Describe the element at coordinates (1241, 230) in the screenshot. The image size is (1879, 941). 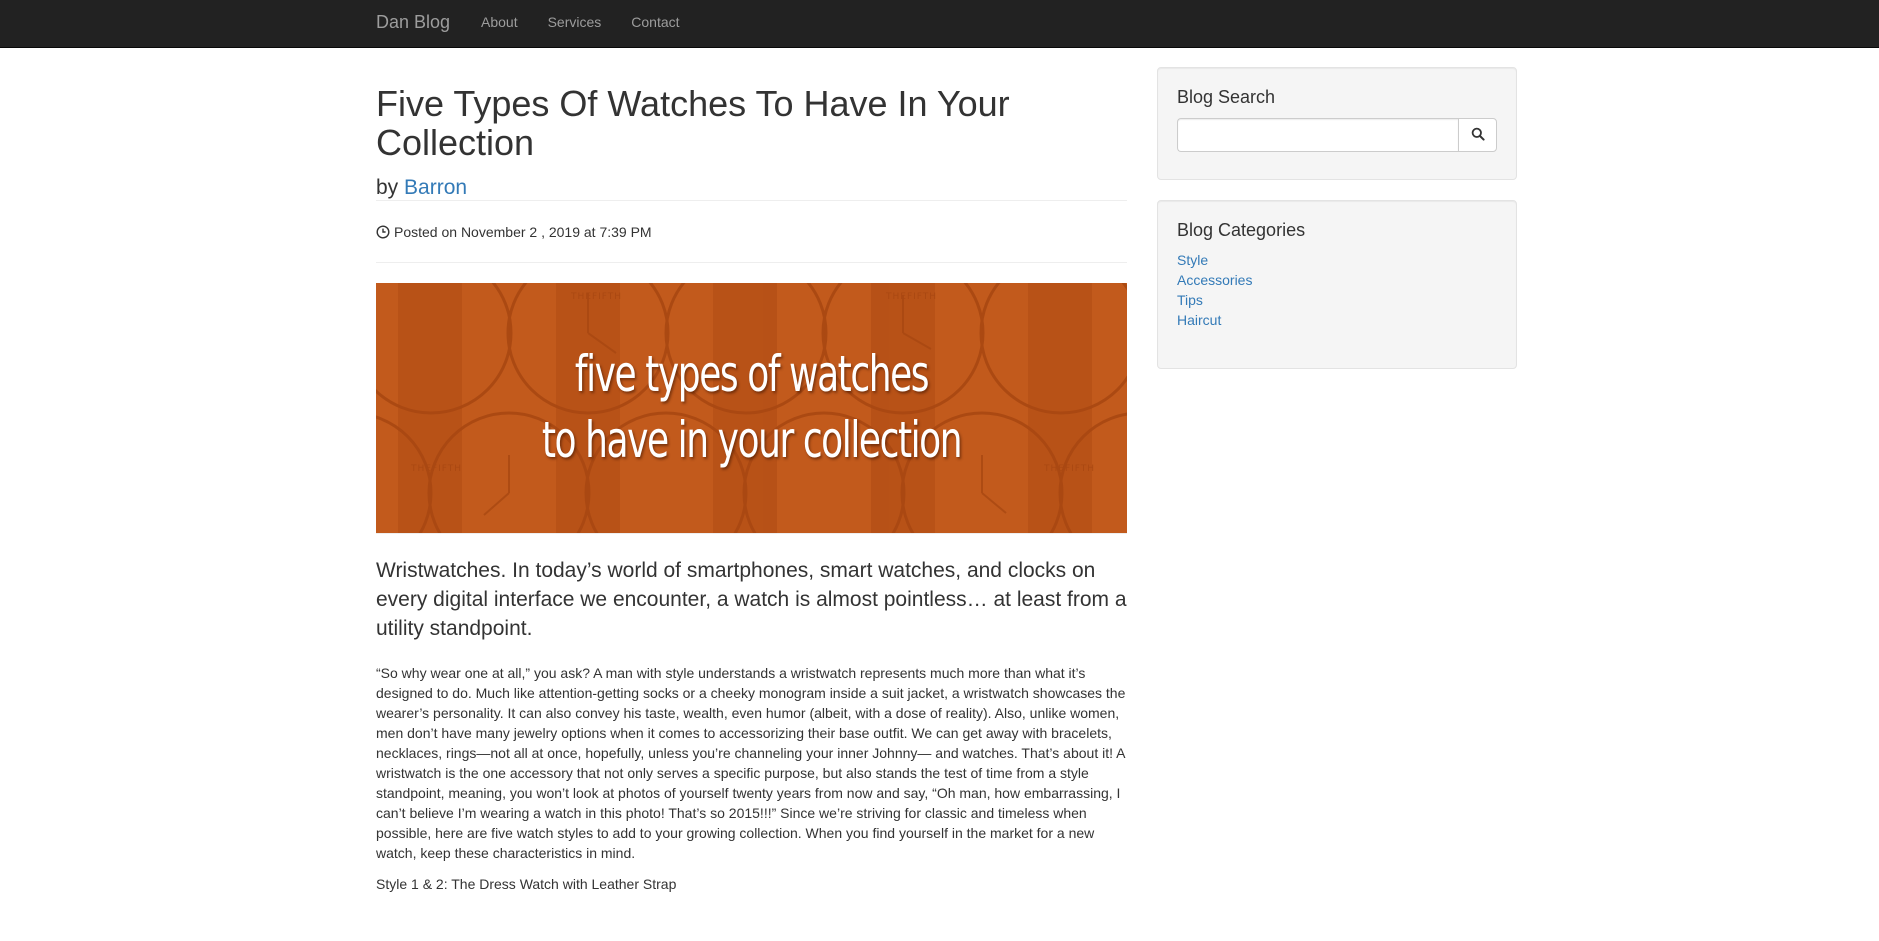
I see `blog-categories-title: Blog Categories` at that location.